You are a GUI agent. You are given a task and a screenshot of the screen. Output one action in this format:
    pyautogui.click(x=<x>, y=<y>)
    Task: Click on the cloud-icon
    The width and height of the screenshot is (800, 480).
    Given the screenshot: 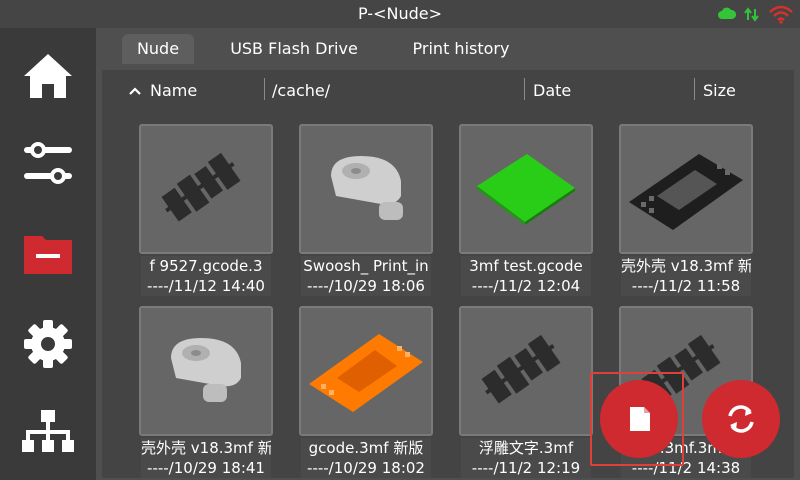 What is the action you would take?
    pyautogui.click(x=727, y=14)
    